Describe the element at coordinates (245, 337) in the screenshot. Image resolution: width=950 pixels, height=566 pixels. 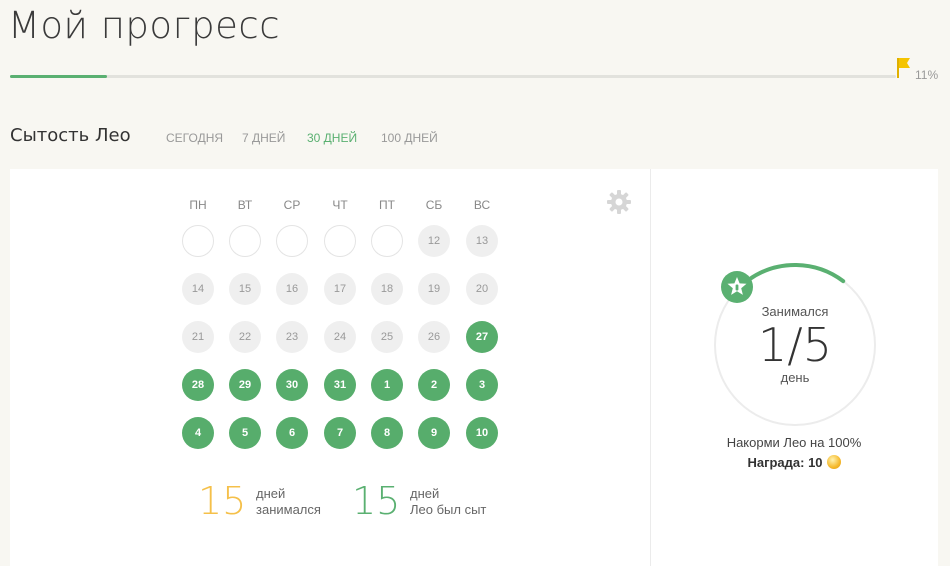
I see `calendar-day: 22` at that location.